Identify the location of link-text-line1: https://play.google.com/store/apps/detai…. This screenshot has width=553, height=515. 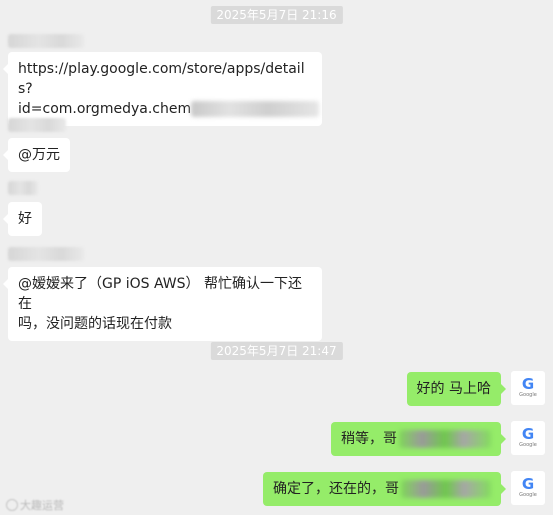
(165, 79).